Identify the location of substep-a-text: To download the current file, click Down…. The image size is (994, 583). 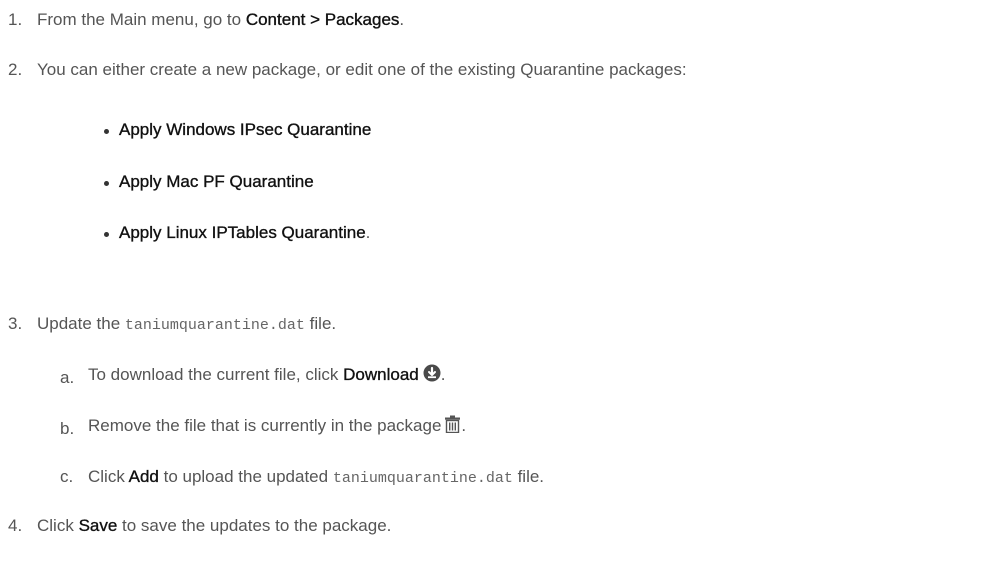
(267, 374).